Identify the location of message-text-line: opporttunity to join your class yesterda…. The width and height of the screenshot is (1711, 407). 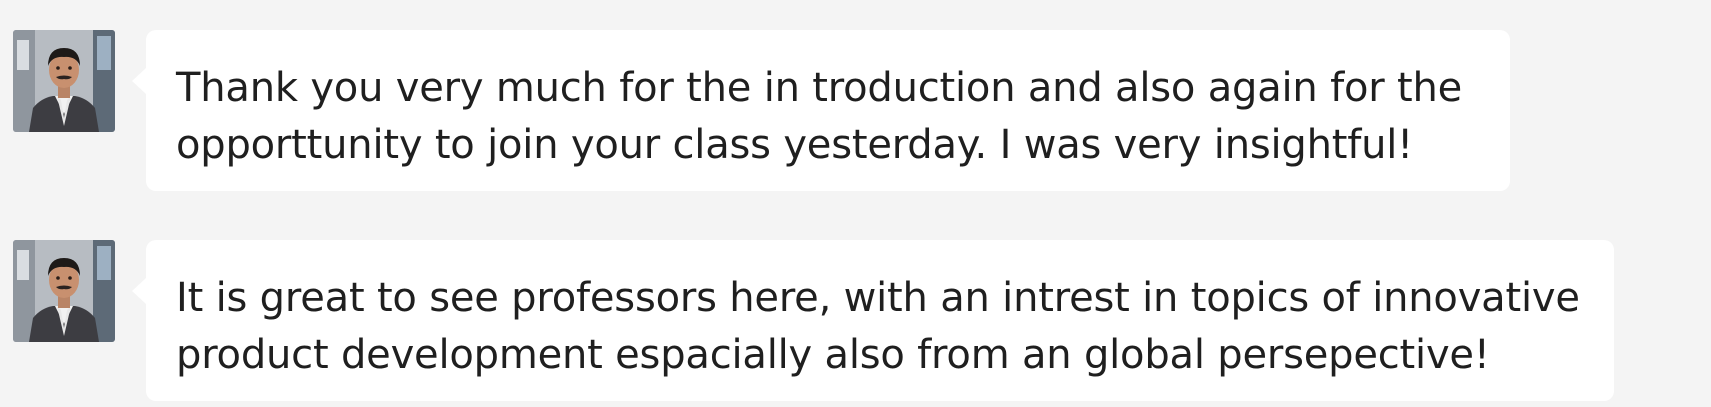
(795, 145).